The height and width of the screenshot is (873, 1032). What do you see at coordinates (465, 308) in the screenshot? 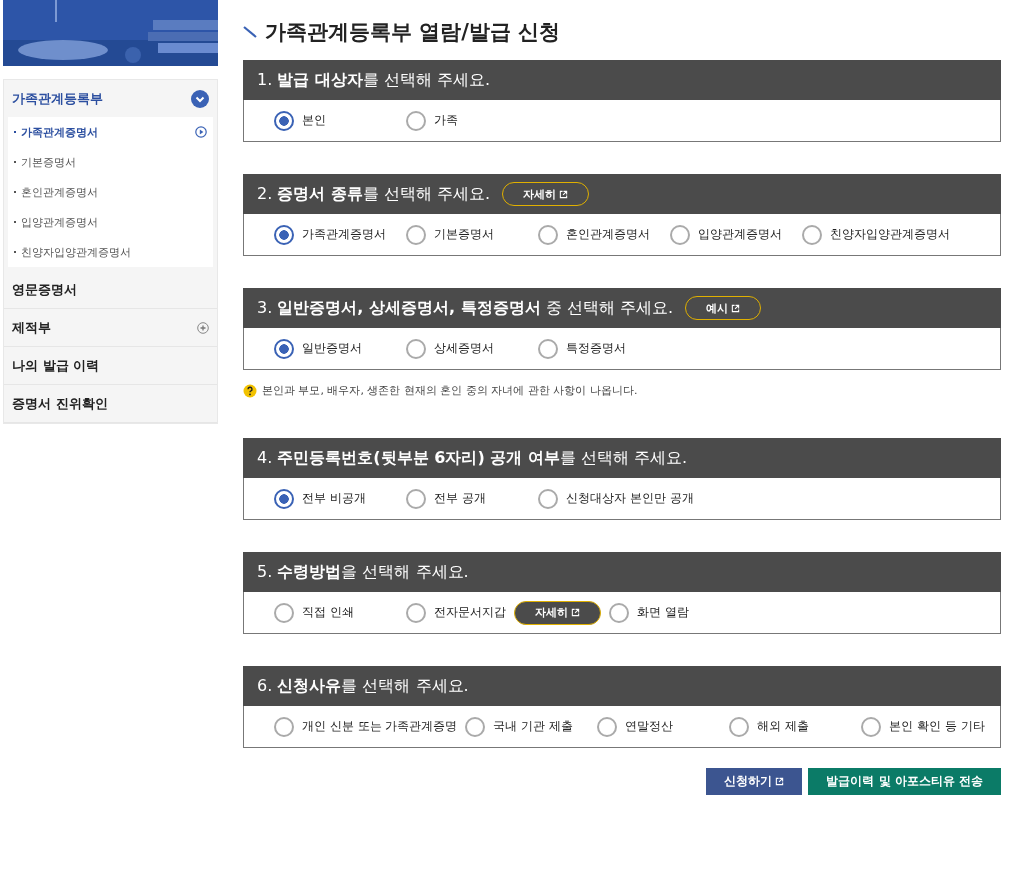
I see `section-title: 3. 일반증명서, 상세증명서, 특정증명서 중 선택해 주세요.` at bounding box center [465, 308].